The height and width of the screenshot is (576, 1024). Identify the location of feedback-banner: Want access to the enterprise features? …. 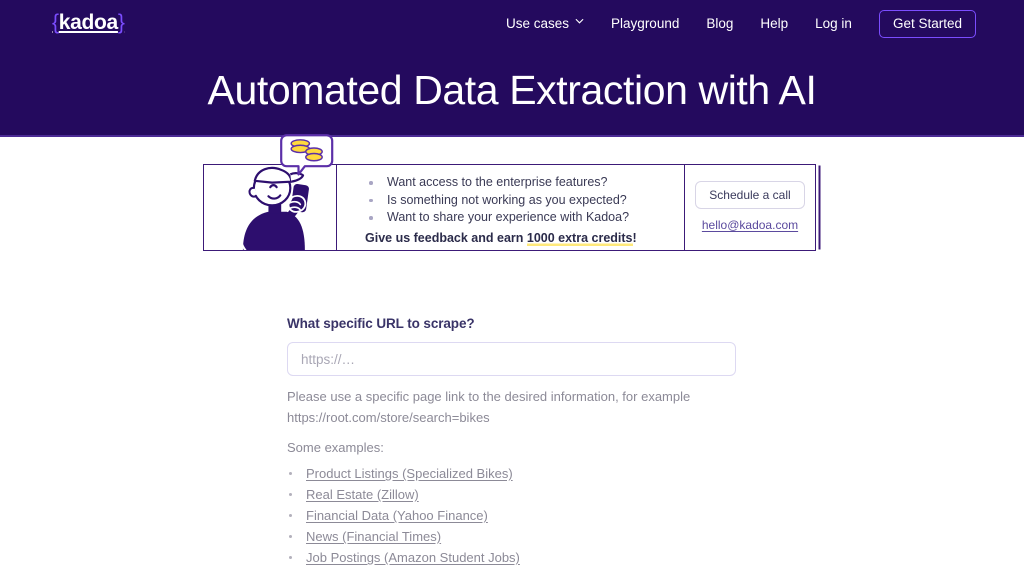
(509, 192).